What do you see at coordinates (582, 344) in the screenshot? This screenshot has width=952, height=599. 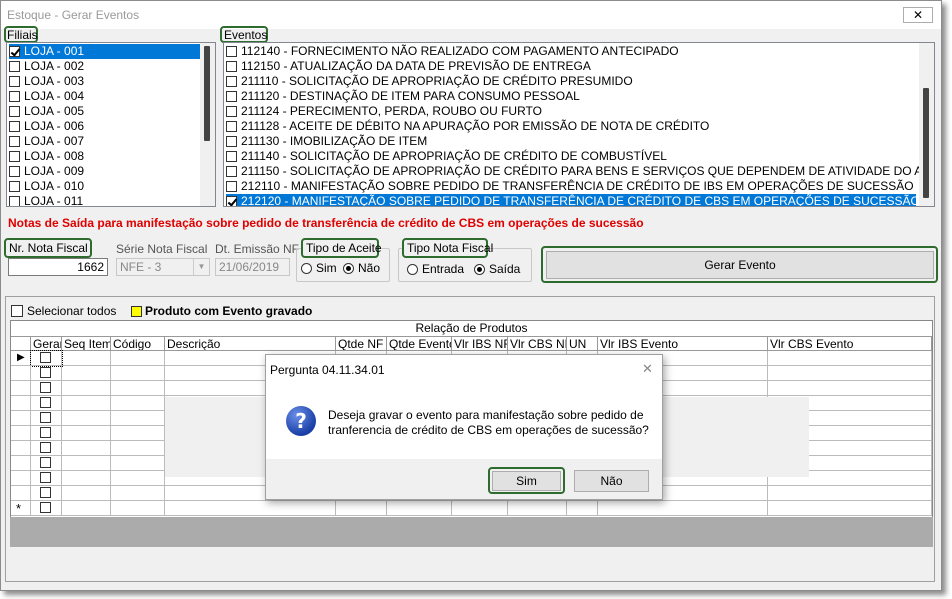 I see `col-un: UN` at bounding box center [582, 344].